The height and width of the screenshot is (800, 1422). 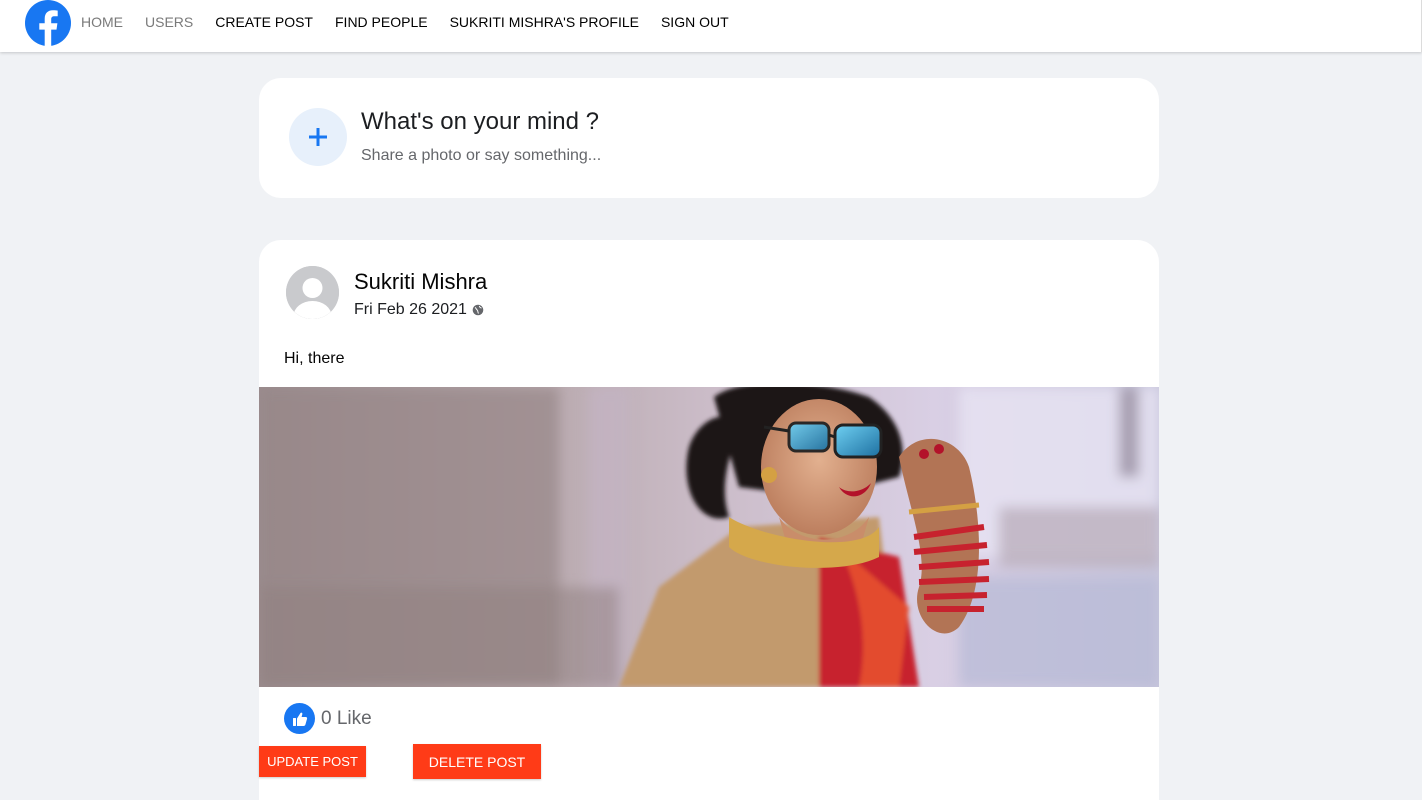 I want to click on nav-find-people-link: FIND PEOPLE, so click(x=381, y=22).